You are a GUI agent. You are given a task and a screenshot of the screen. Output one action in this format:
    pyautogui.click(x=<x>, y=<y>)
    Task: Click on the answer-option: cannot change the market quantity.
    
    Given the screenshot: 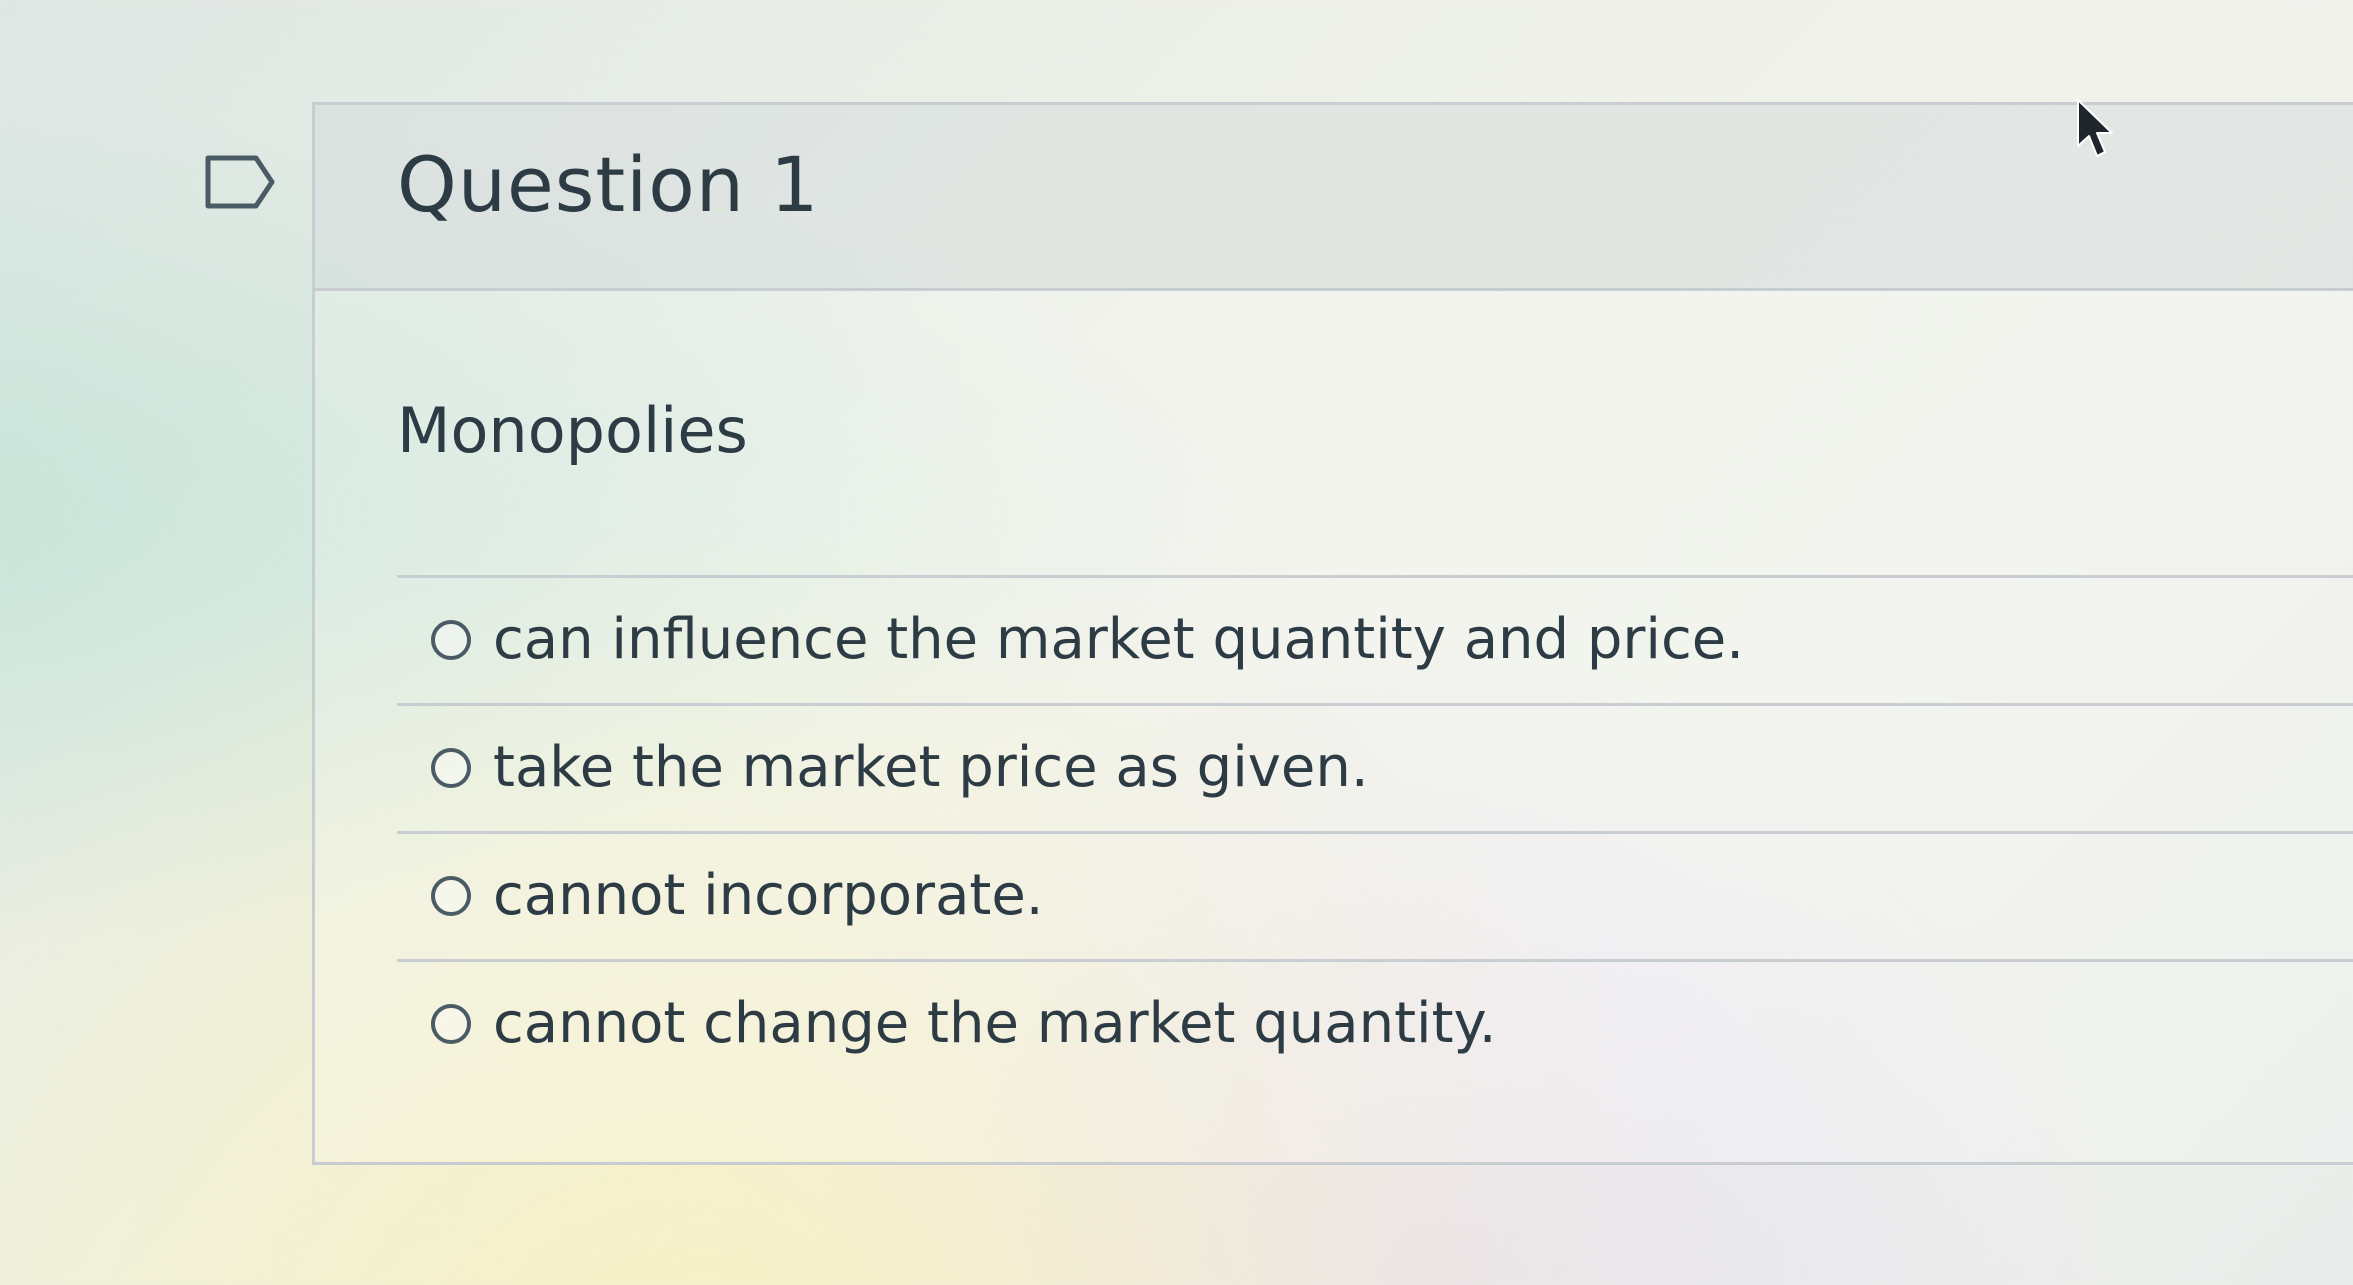 What is the action you would take?
    pyautogui.click(x=1375, y=1023)
    